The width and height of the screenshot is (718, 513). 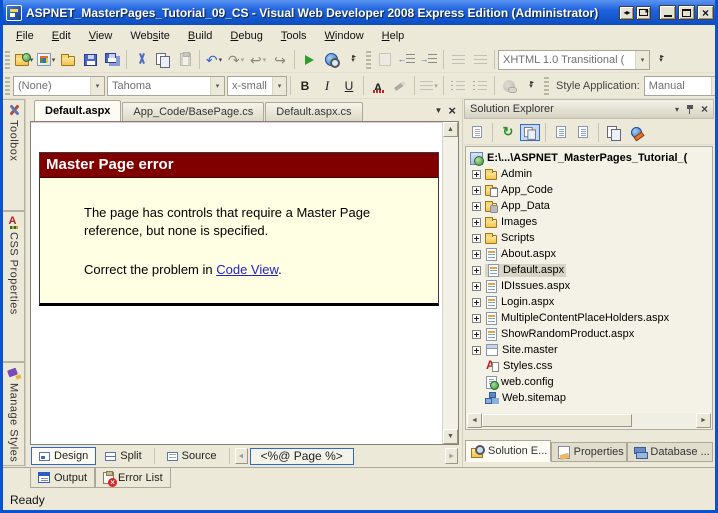 What do you see at coordinates (280, 60) in the screenshot?
I see `navigate-forward-button` at bounding box center [280, 60].